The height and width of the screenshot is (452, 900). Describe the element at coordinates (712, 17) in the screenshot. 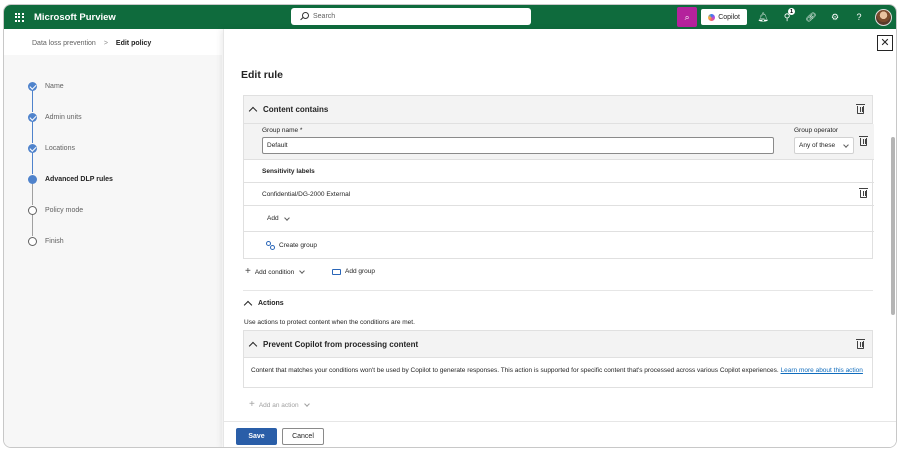

I see `copilot-icon` at that location.